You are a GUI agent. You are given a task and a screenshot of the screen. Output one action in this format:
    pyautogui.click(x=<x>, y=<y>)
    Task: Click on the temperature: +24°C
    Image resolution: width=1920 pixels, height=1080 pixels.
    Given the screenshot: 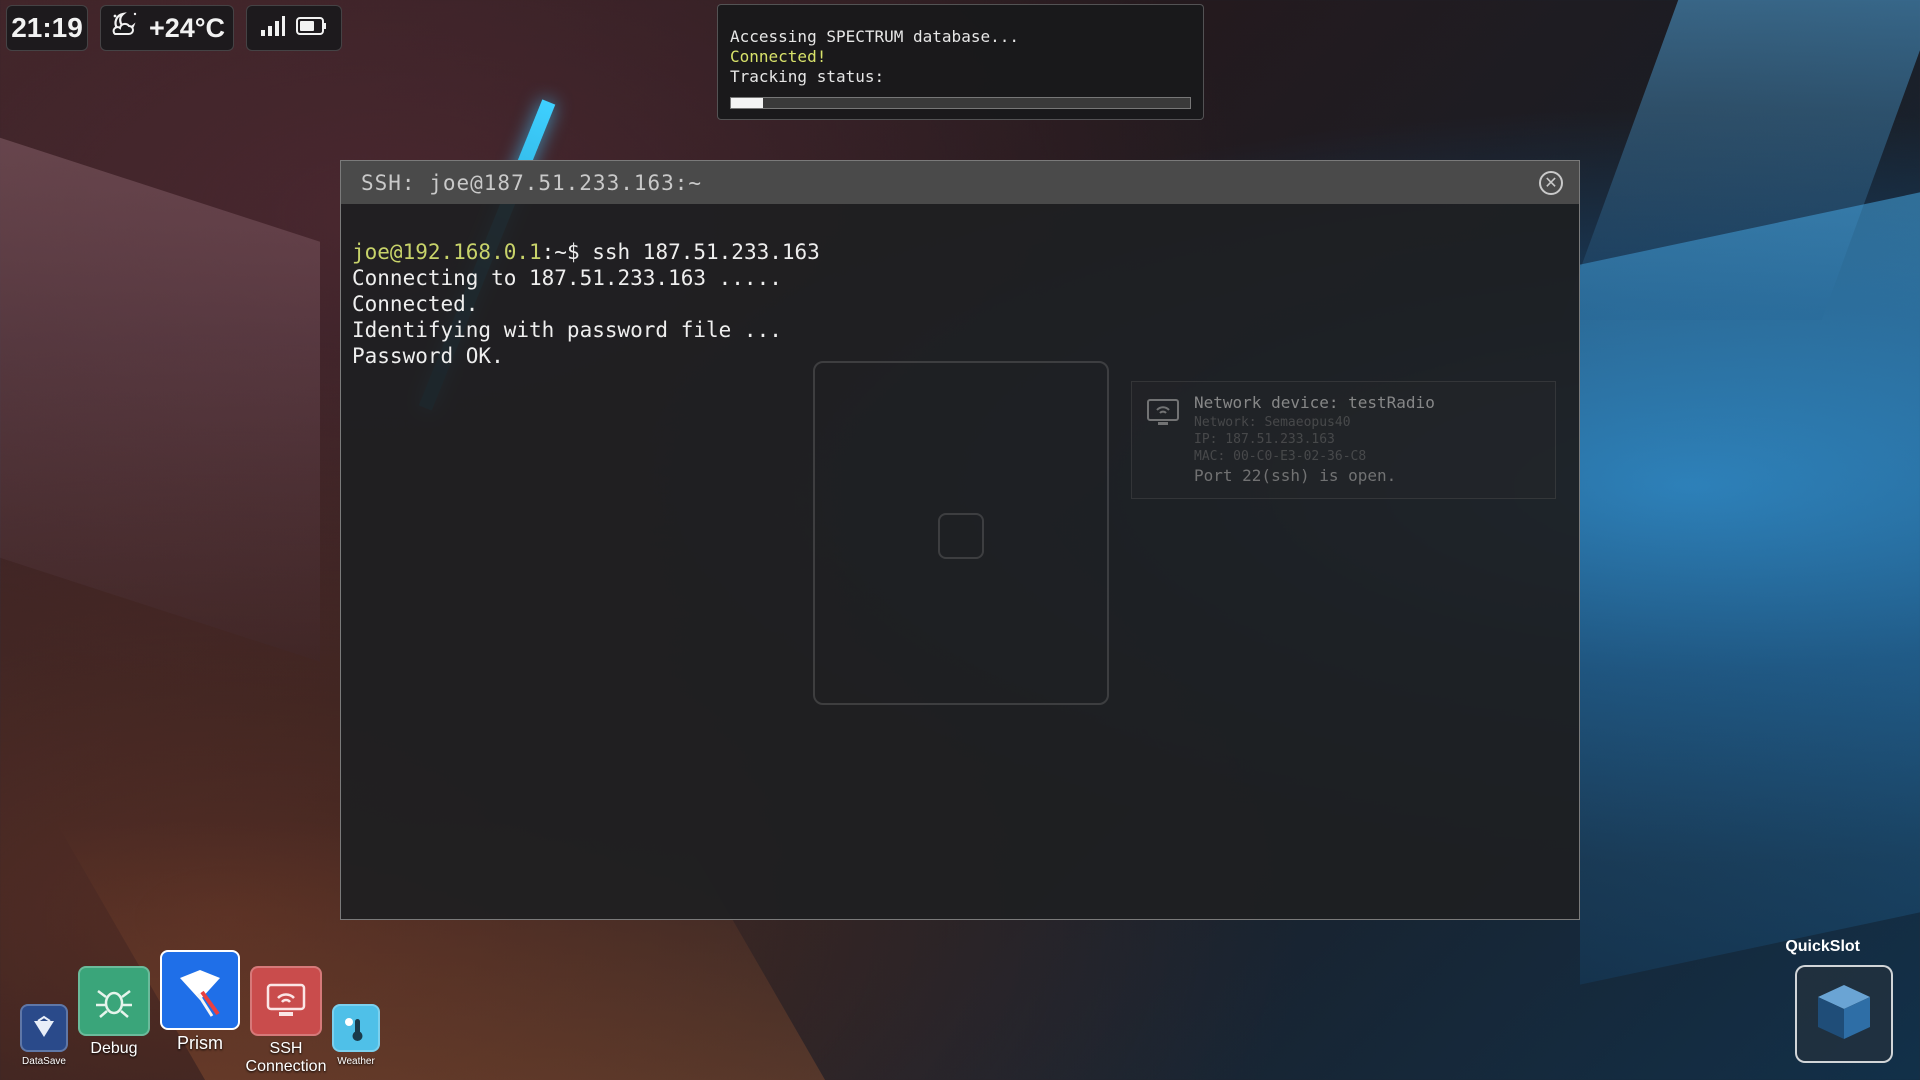 What is the action you would take?
    pyautogui.click(x=187, y=27)
    